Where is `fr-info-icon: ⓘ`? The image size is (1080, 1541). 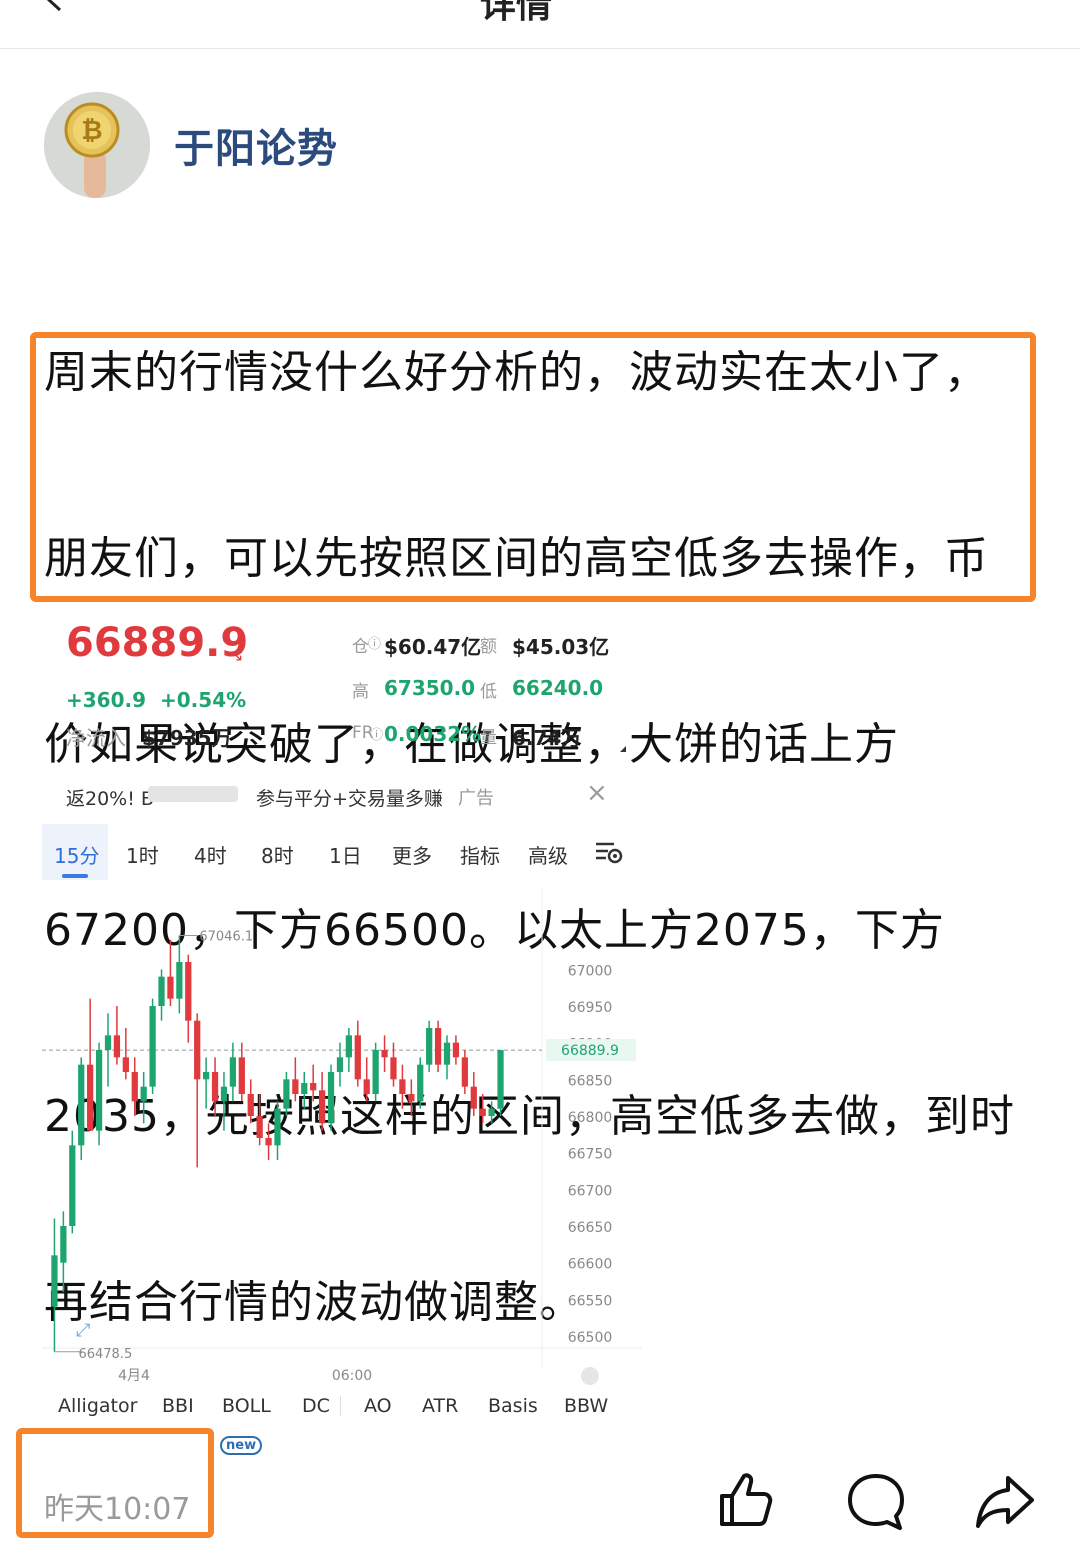 fr-info-icon: ⓘ is located at coordinates (376, 733).